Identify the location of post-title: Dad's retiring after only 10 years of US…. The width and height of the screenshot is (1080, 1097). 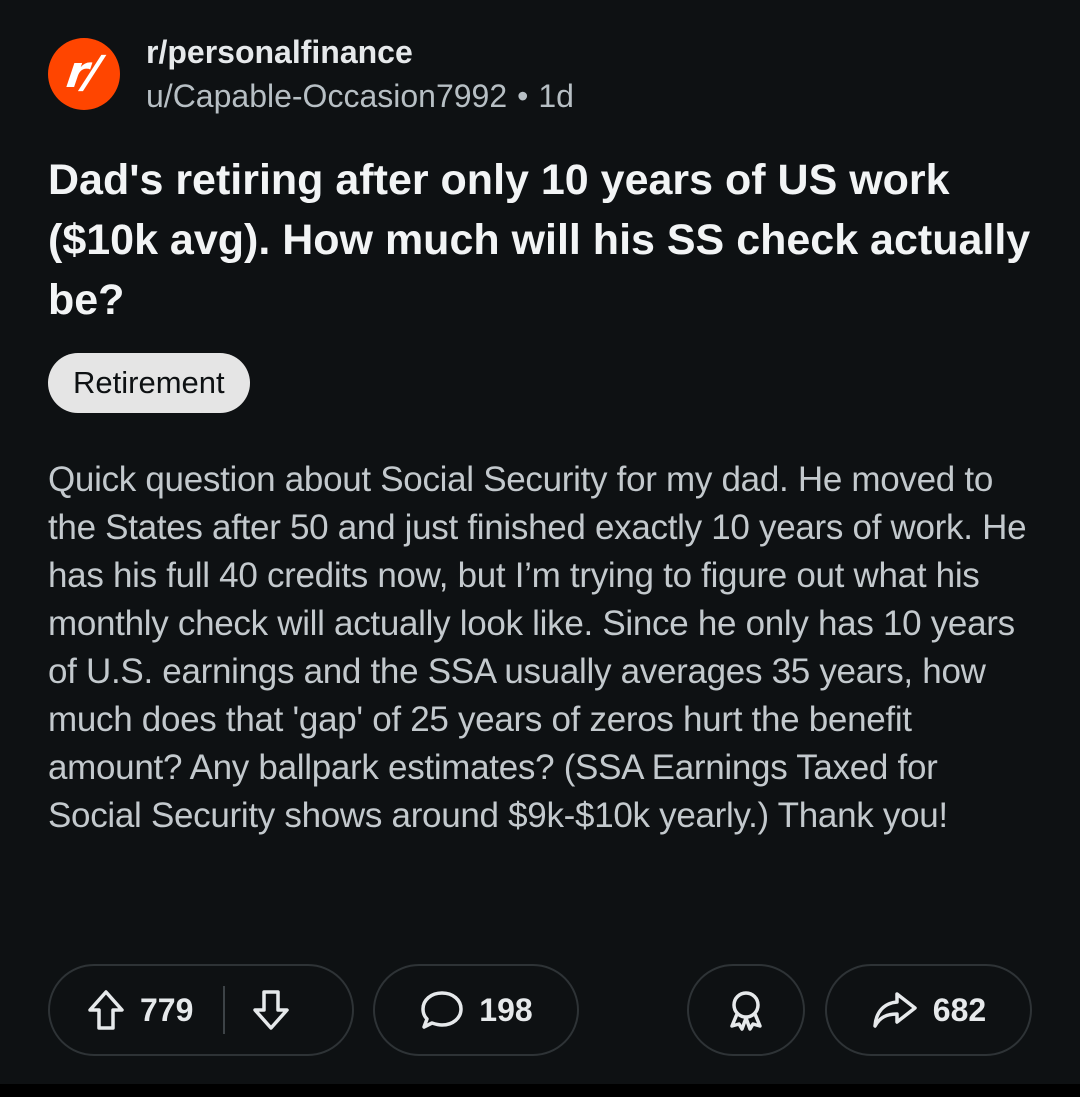
(540, 240).